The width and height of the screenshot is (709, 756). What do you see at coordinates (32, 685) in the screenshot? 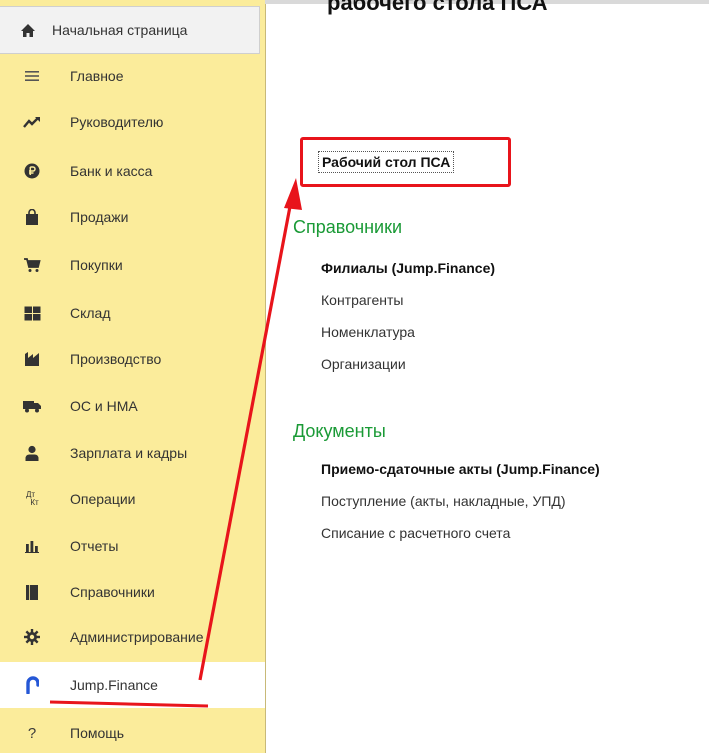
I see `jump-finance-logo-icon` at bounding box center [32, 685].